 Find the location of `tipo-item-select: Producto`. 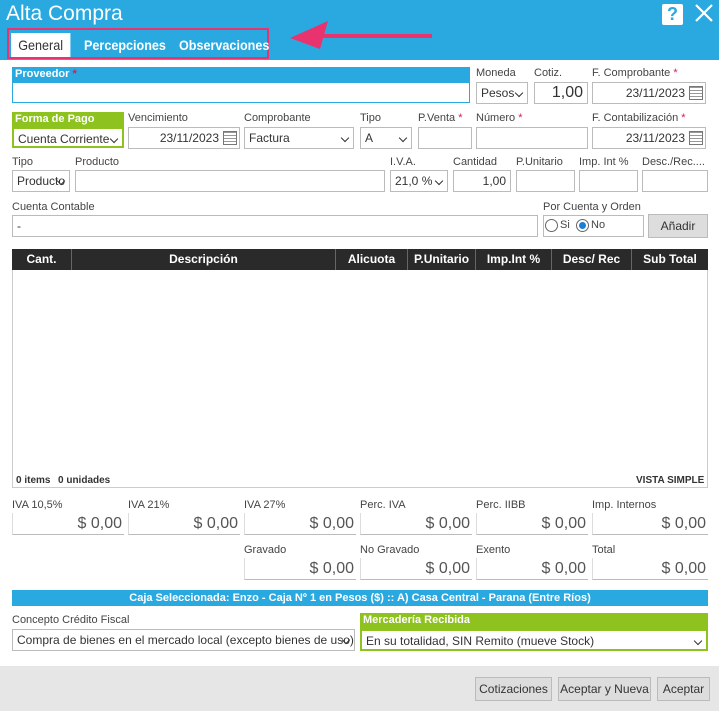

tipo-item-select: Producto is located at coordinates (41, 181).